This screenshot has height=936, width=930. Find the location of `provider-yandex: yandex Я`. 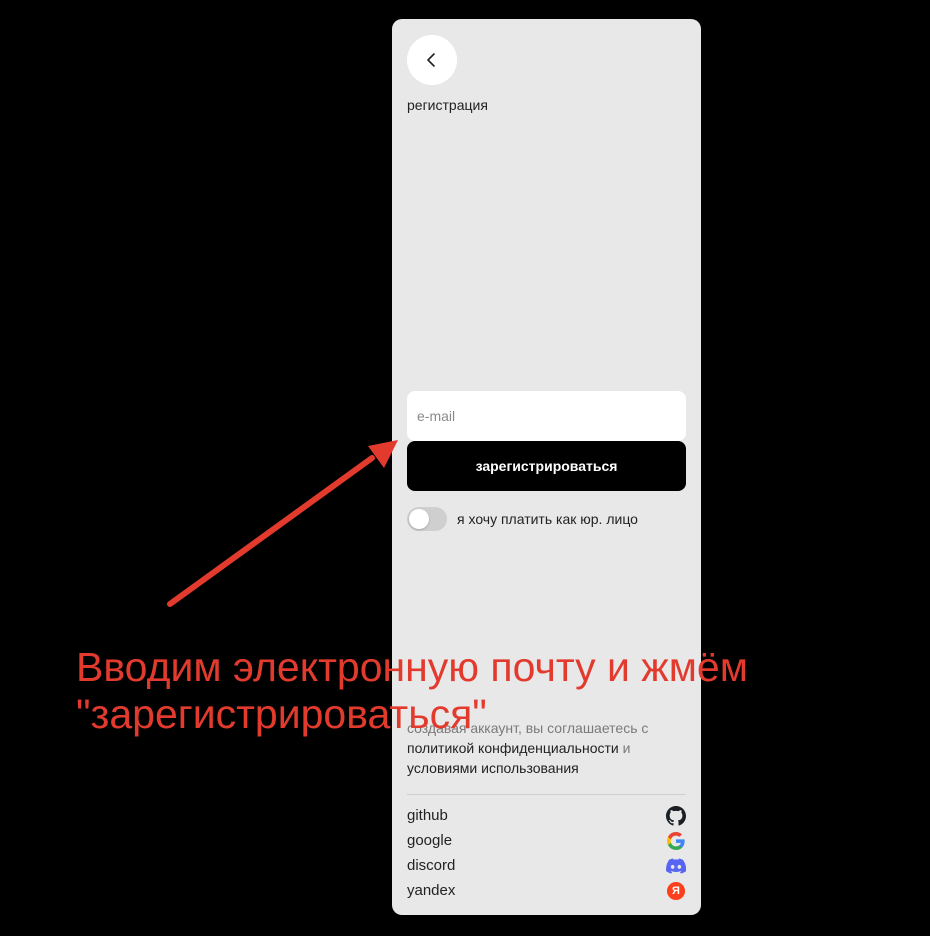

provider-yandex: yandex Я is located at coordinates (546, 890).